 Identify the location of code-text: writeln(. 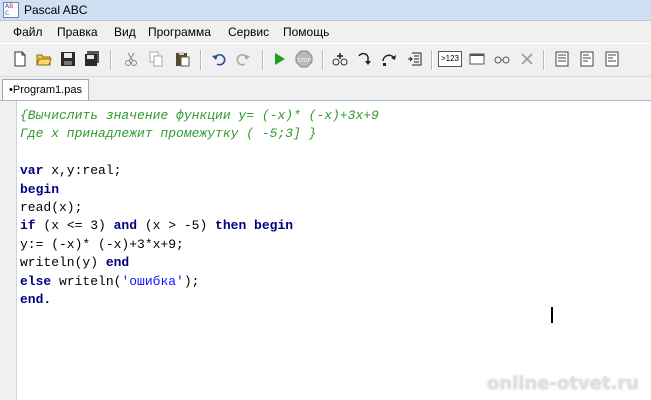
(86, 281).